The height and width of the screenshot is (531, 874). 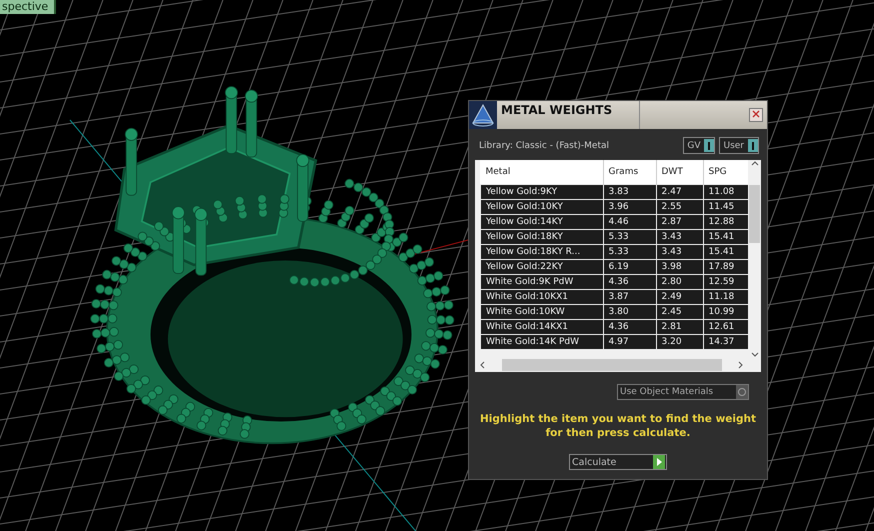 What do you see at coordinates (629, 312) in the screenshot?
I see `table-cell: 3.80` at bounding box center [629, 312].